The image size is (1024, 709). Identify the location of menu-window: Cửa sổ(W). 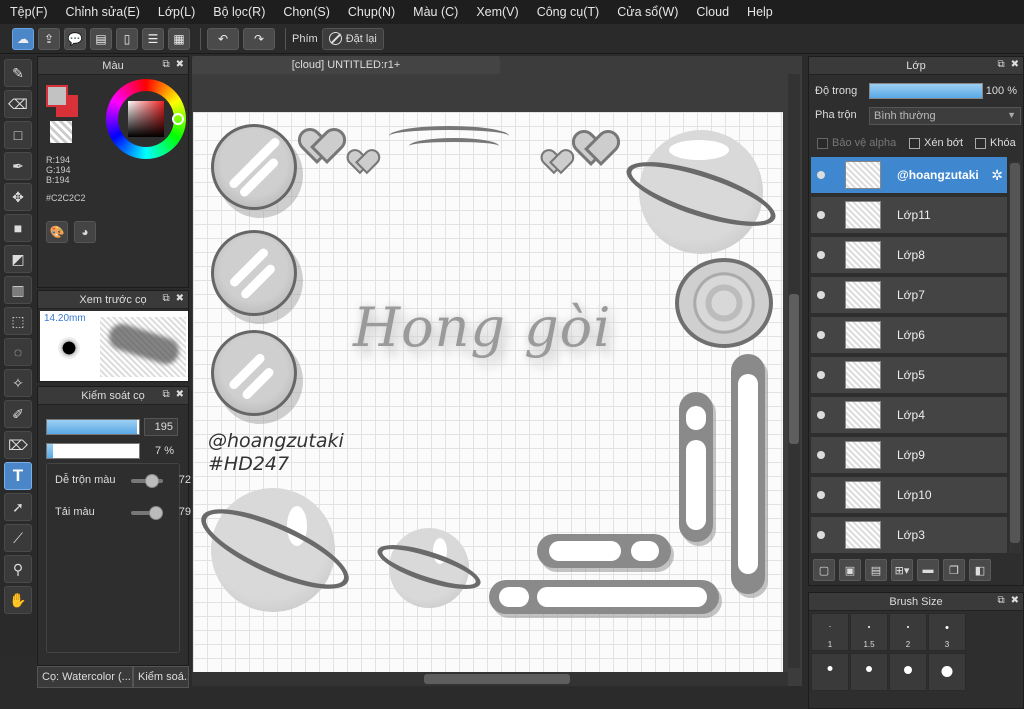
(647, 12).